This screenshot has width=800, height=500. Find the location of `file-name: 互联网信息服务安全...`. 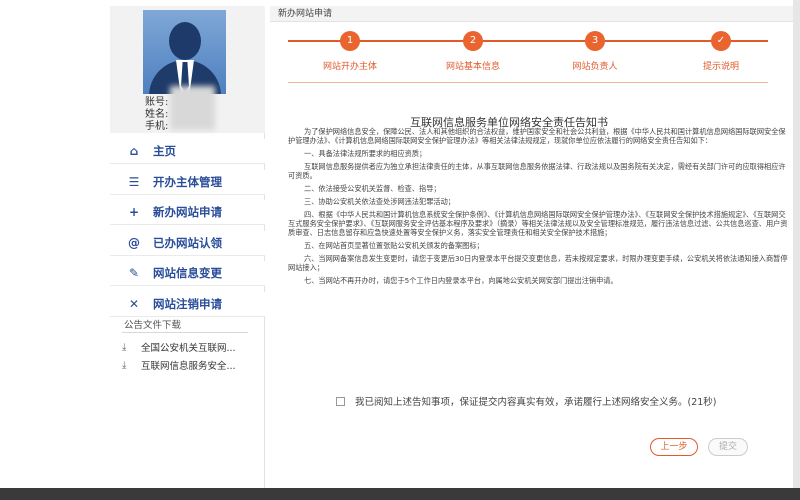

file-name: 互联网信息服务安全... is located at coordinates (188, 366).